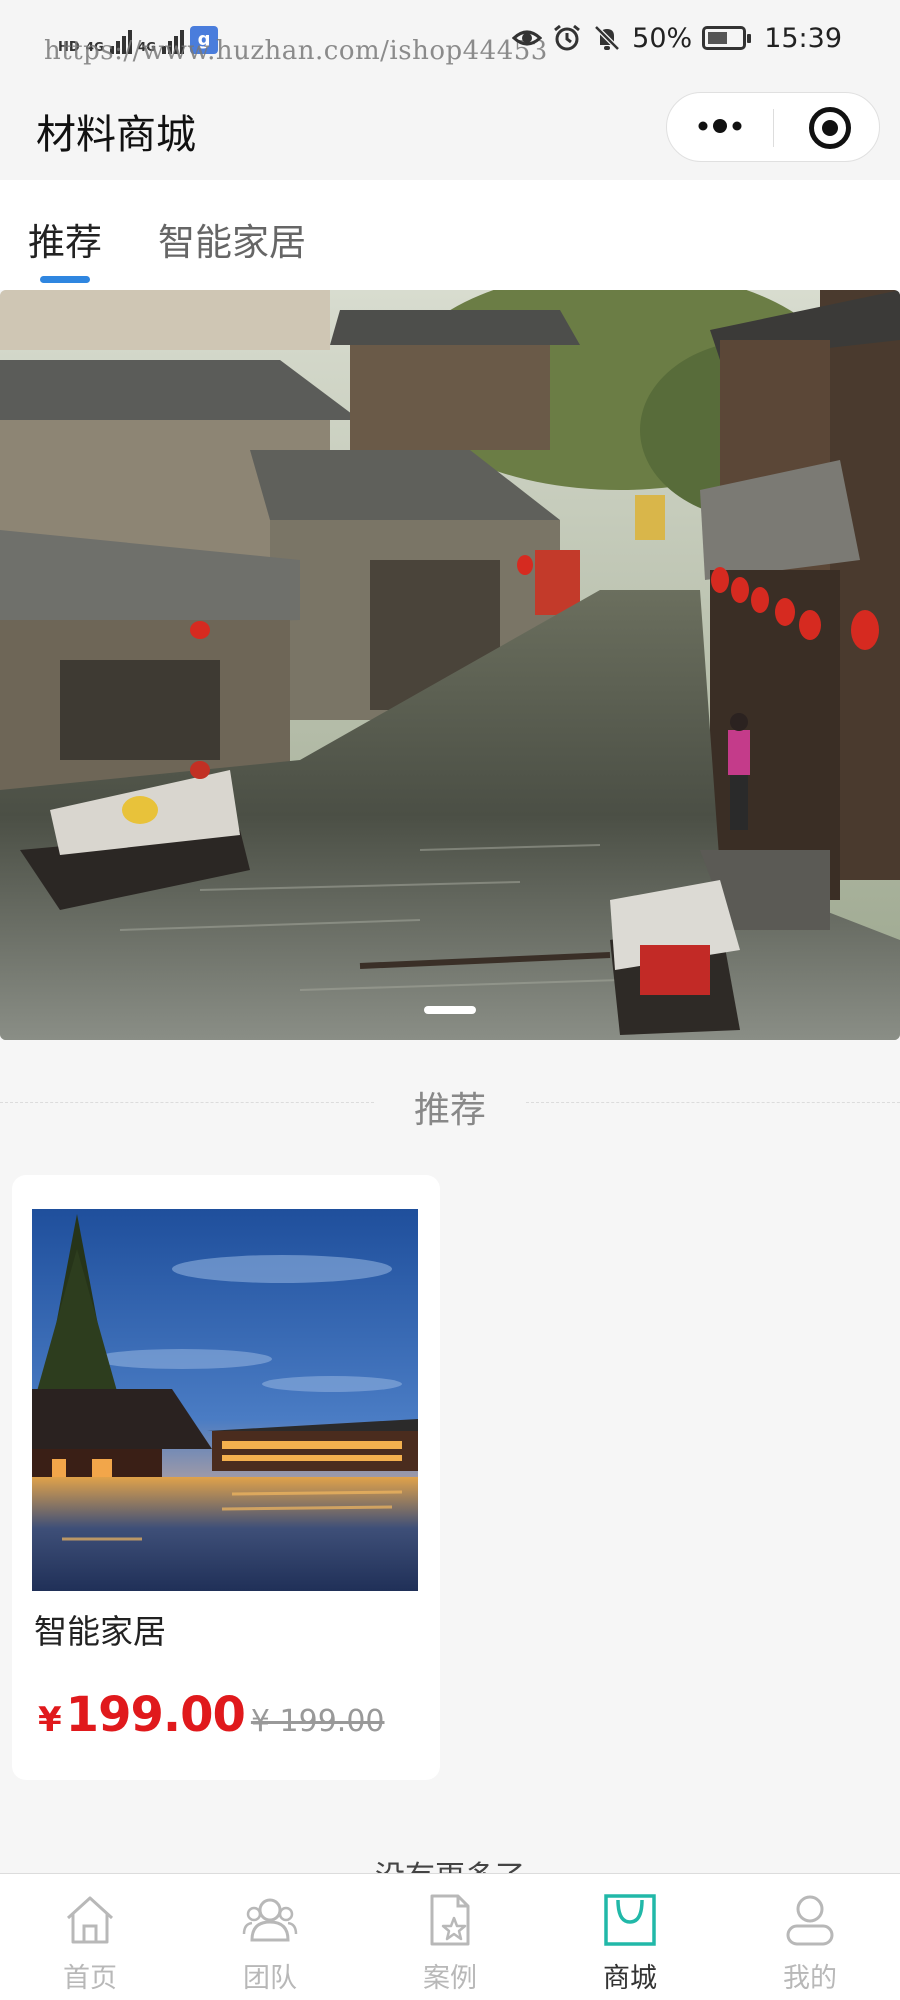  What do you see at coordinates (296, 51) in the screenshot?
I see `watermark-text: https://www.huzhan.com/ishop44453` at bounding box center [296, 51].